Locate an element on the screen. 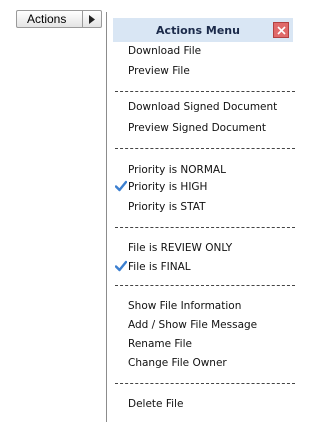 This screenshot has height=422, width=320. menu-item-download-file: Download File is located at coordinates (164, 51).